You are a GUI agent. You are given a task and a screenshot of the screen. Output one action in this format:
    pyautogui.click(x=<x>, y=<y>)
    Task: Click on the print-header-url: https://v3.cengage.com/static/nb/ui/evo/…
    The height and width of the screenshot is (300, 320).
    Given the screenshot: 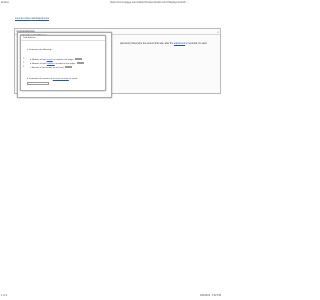 What is the action you would take?
    pyautogui.click(x=149, y=2)
    